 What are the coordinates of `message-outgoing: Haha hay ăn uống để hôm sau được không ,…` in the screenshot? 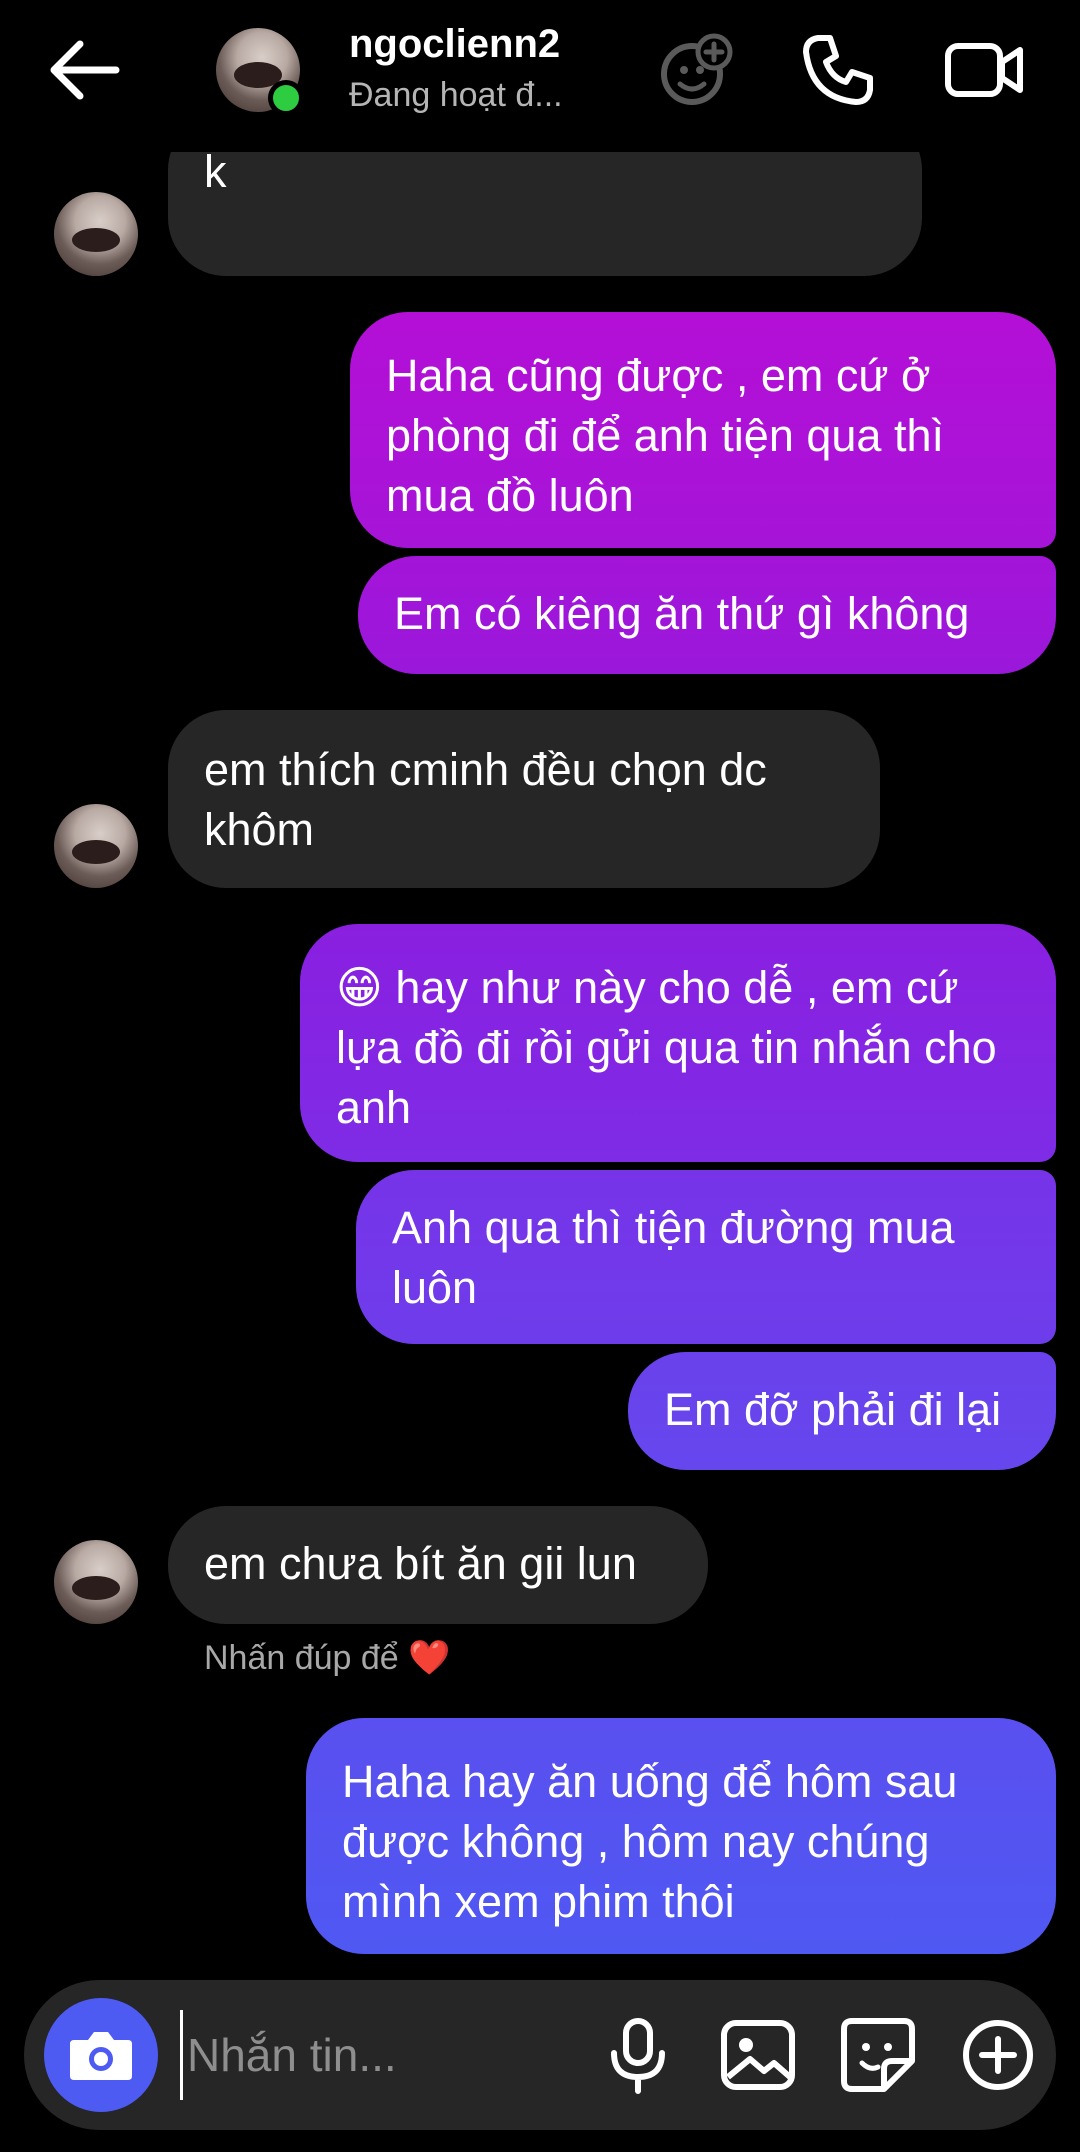 It's located at (681, 1836).